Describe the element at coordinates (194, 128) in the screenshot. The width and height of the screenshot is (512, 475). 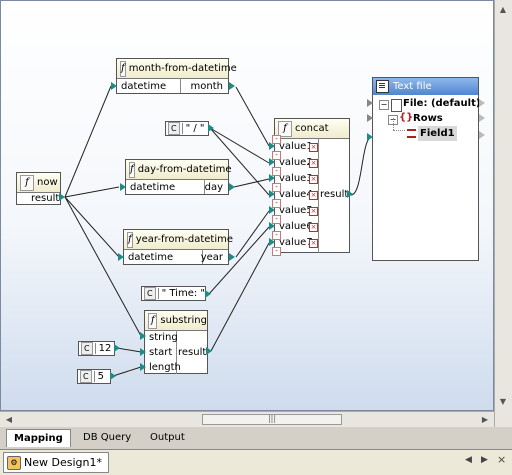
I see `constant-value: " / "` at that location.